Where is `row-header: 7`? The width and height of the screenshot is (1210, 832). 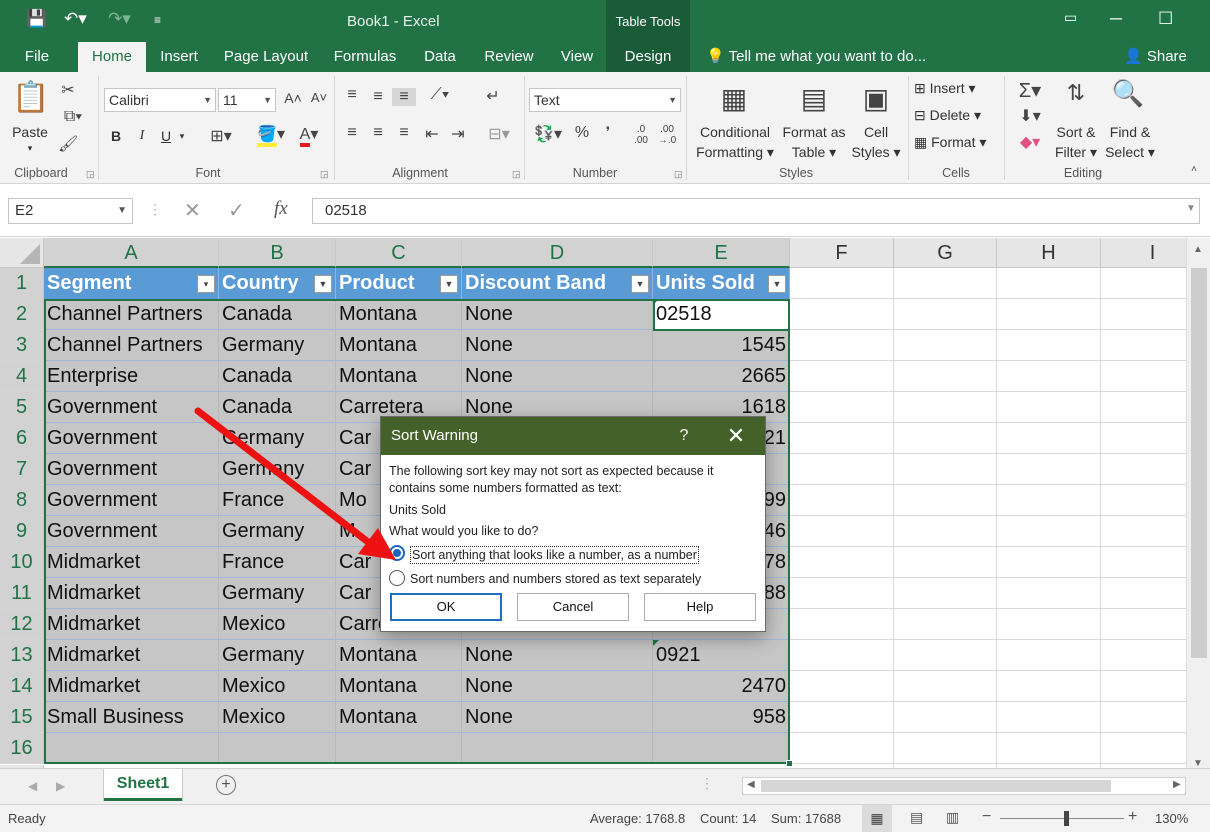 row-header: 7 is located at coordinates (22, 469).